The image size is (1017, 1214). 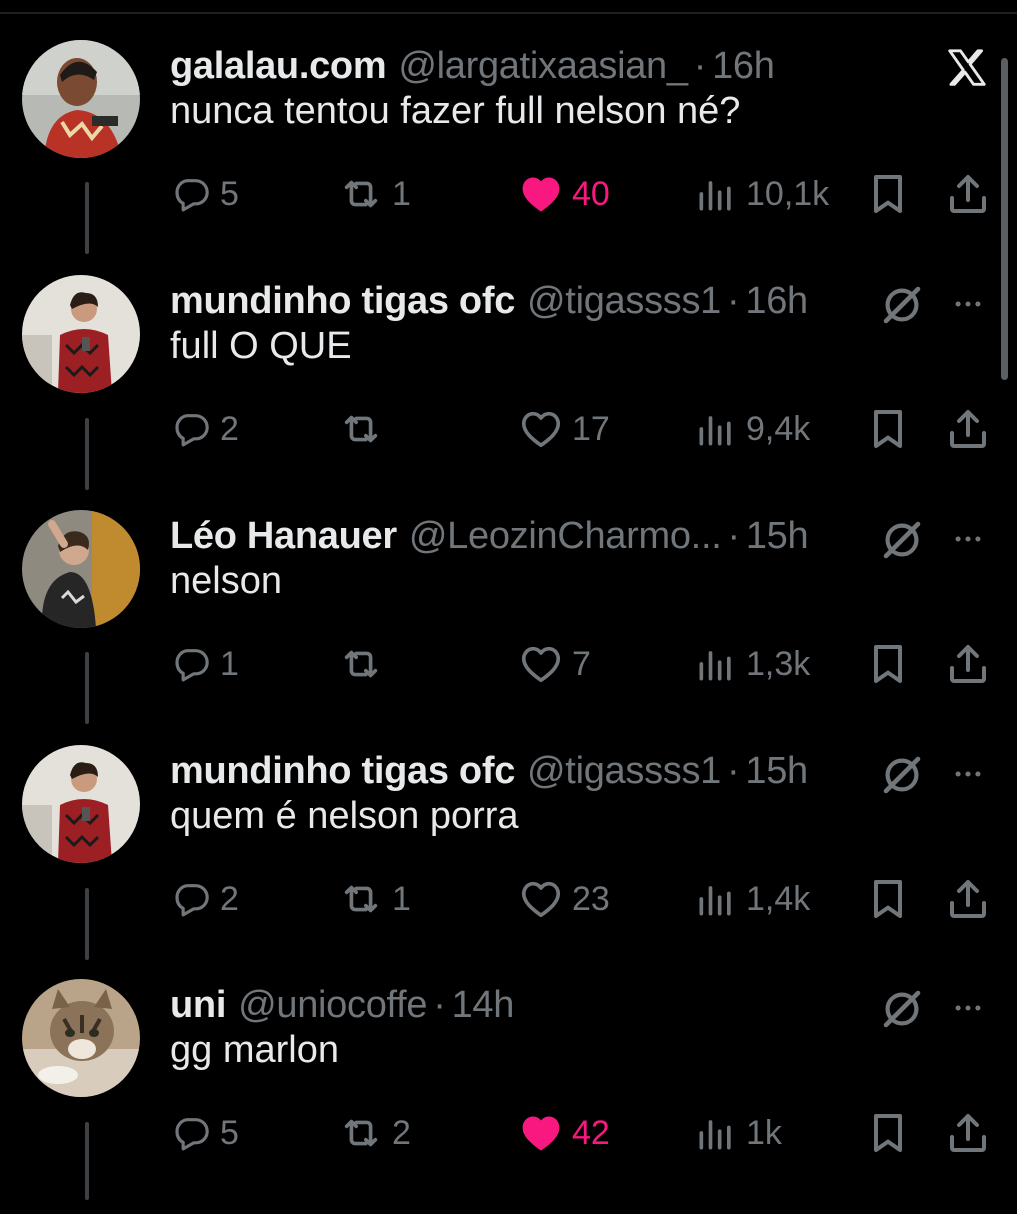 I want to click on tweet-header: galalau.com @largatixaasian_ · 16h, so click(x=472, y=66).